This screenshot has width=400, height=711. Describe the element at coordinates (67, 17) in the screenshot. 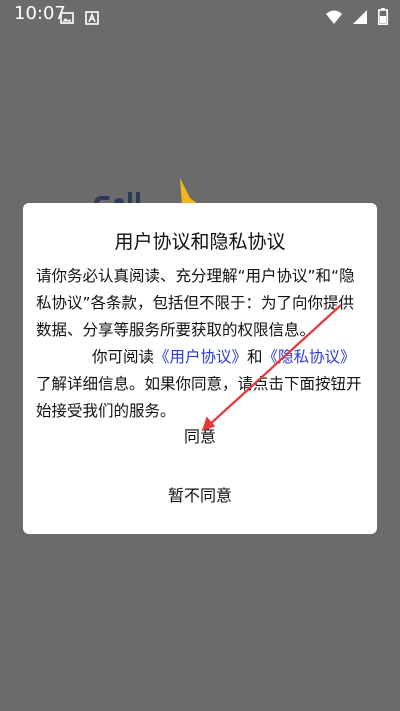

I see `image-icon` at that location.